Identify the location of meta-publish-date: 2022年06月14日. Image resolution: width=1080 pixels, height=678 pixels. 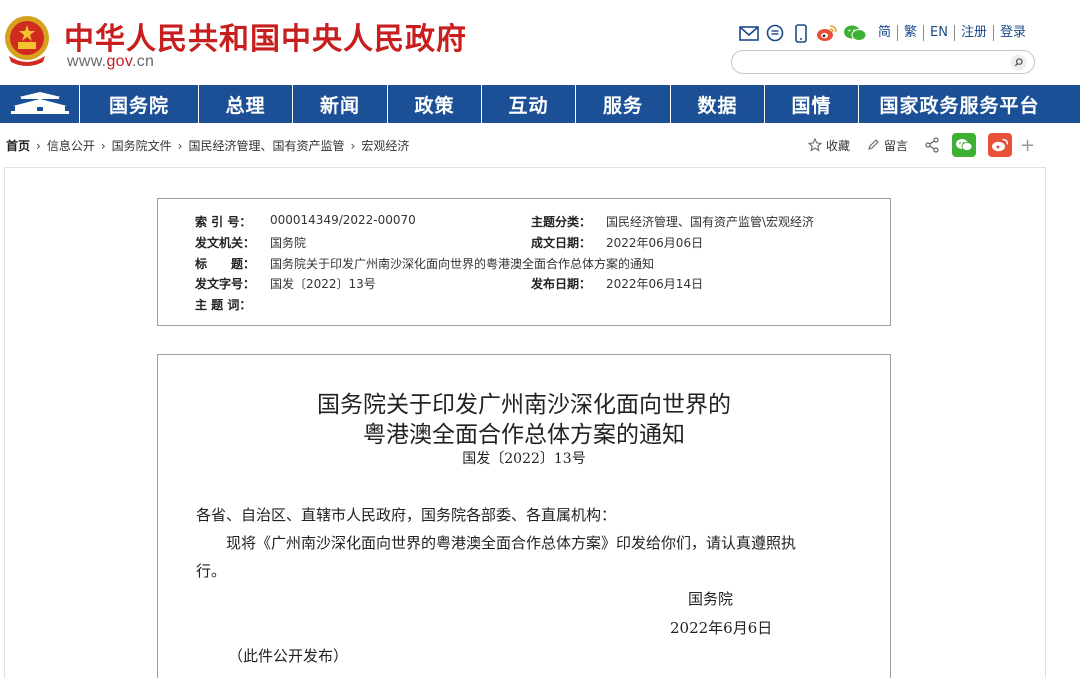
(655, 284).